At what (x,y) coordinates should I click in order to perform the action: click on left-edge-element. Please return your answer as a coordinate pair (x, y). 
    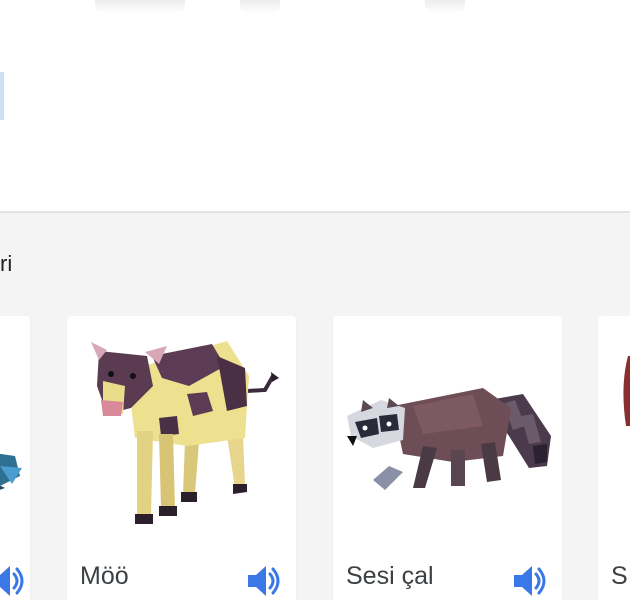
    Looking at the image, I should click on (2, 96).